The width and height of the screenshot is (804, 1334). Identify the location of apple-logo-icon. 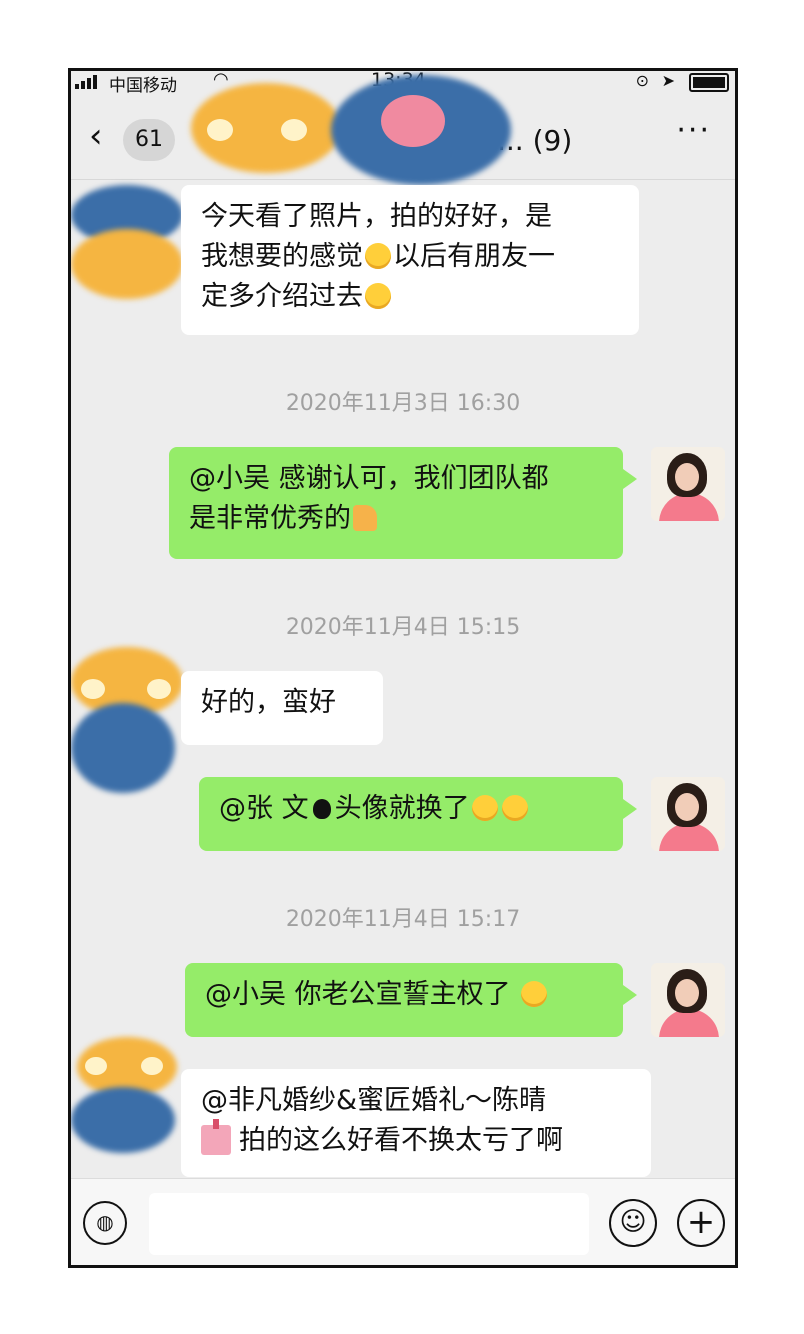
(321, 809).